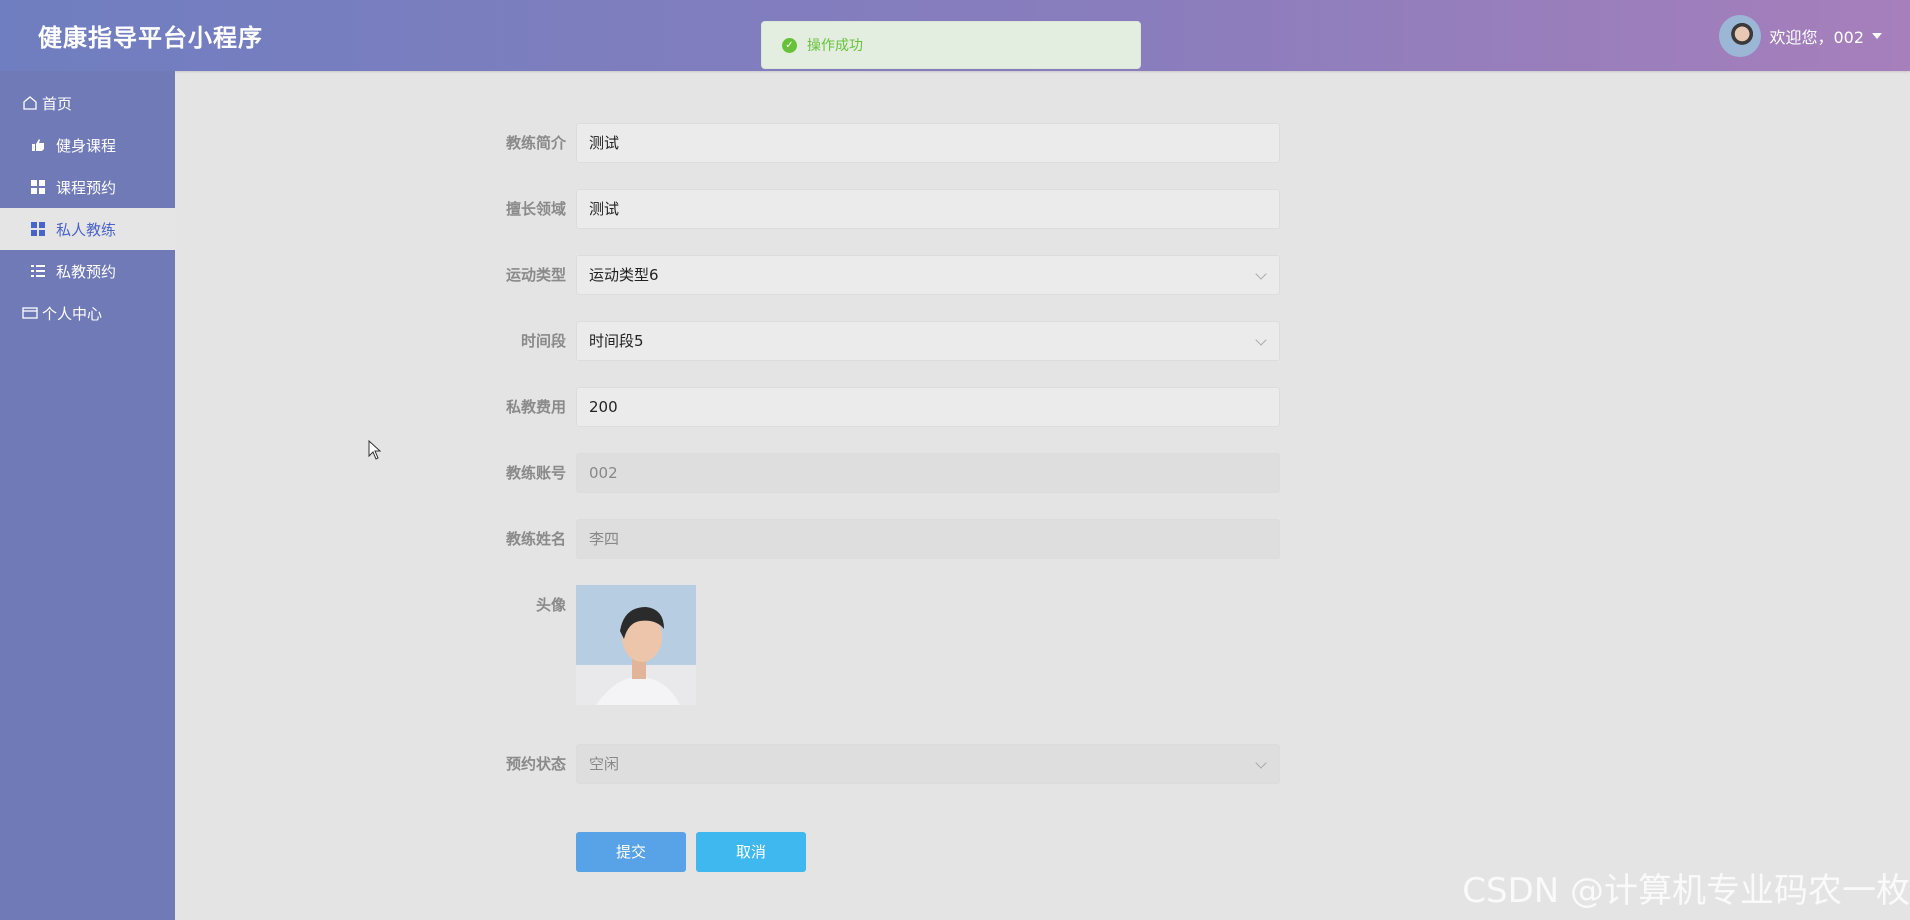 The height and width of the screenshot is (920, 1910). I want to click on form-row-sport-type: 运动类型 运动类型6, so click(1042, 275).